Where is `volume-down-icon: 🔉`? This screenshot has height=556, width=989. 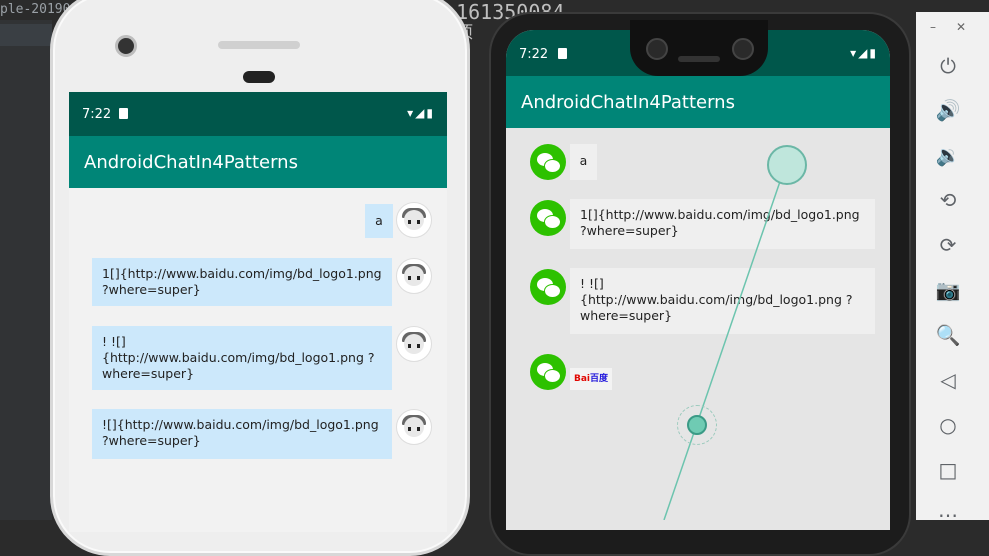 volume-down-icon: 🔉 is located at coordinates (948, 155).